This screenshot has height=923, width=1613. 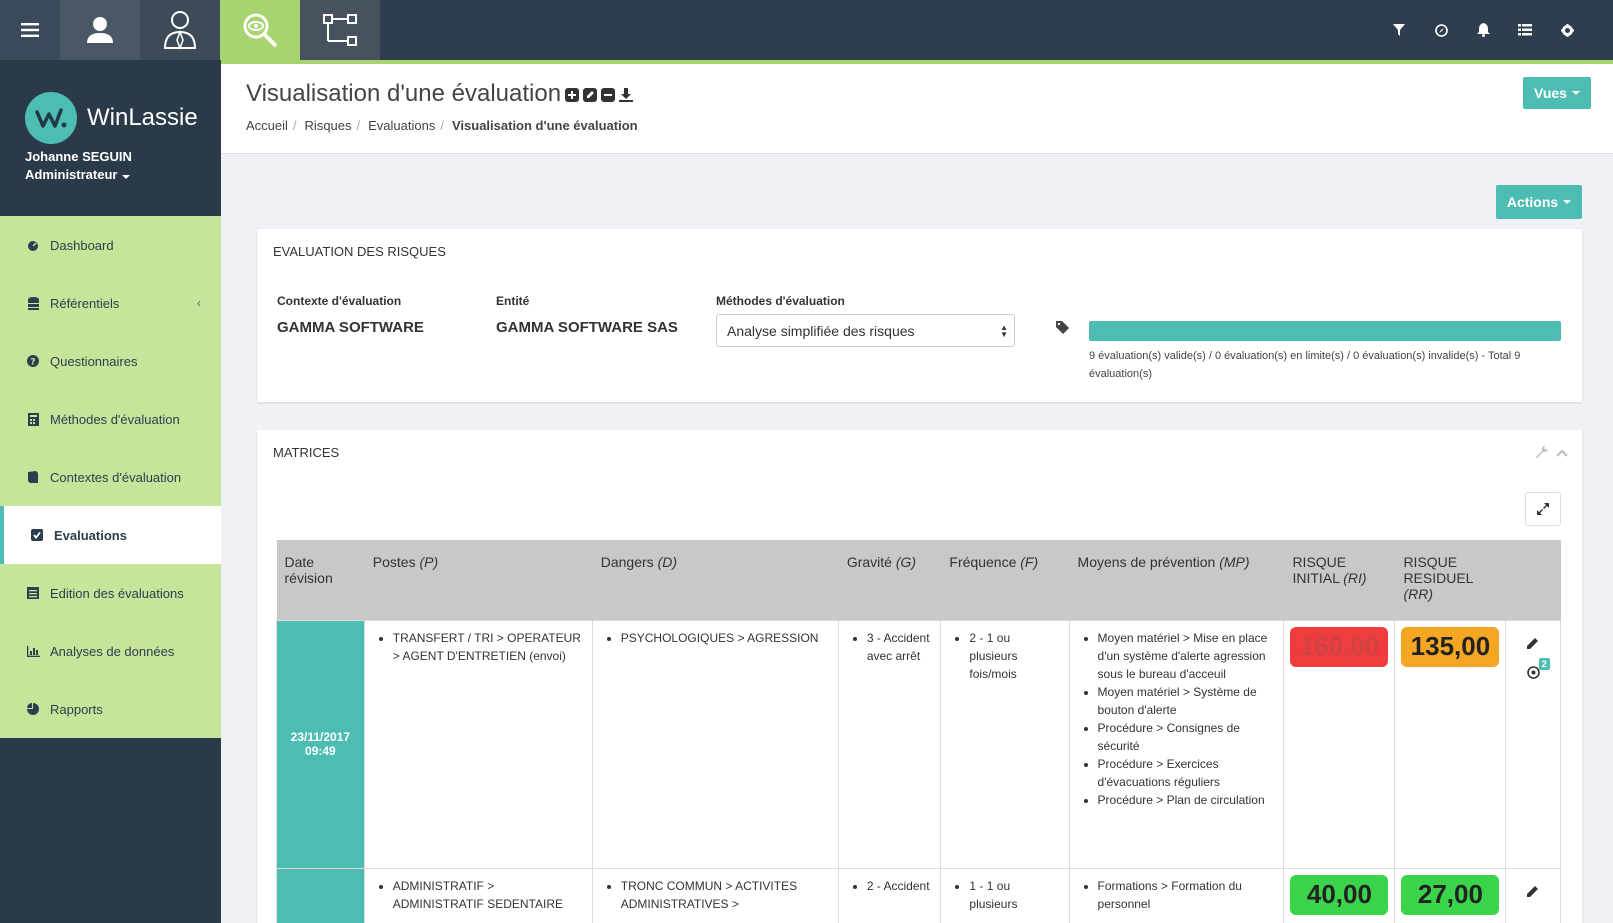 What do you see at coordinates (513, 301) in the screenshot?
I see `entity-label: Entité` at bounding box center [513, 301].